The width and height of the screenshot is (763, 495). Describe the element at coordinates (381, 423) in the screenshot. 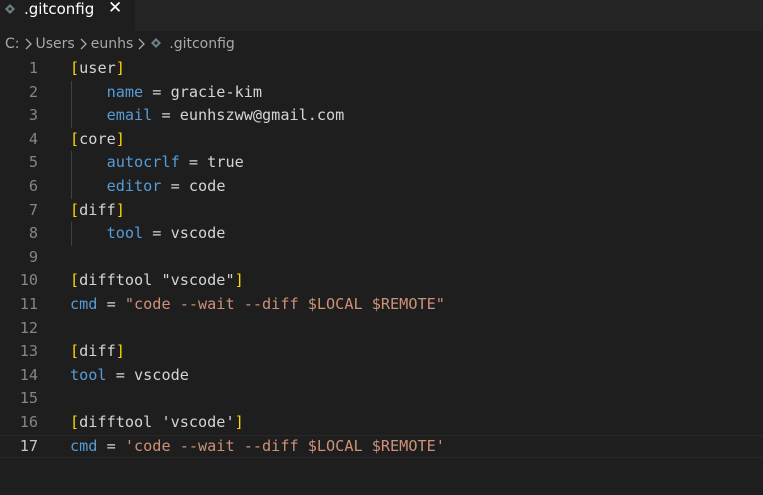

I see `code-line: 16 [difftool 'vscode']` at that location.